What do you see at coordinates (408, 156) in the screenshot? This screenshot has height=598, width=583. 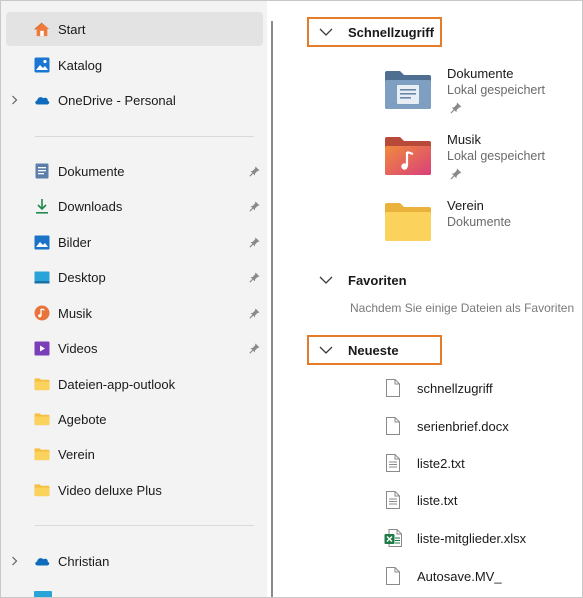 I see `music-folder-icon` at bounding box center [408, 156].